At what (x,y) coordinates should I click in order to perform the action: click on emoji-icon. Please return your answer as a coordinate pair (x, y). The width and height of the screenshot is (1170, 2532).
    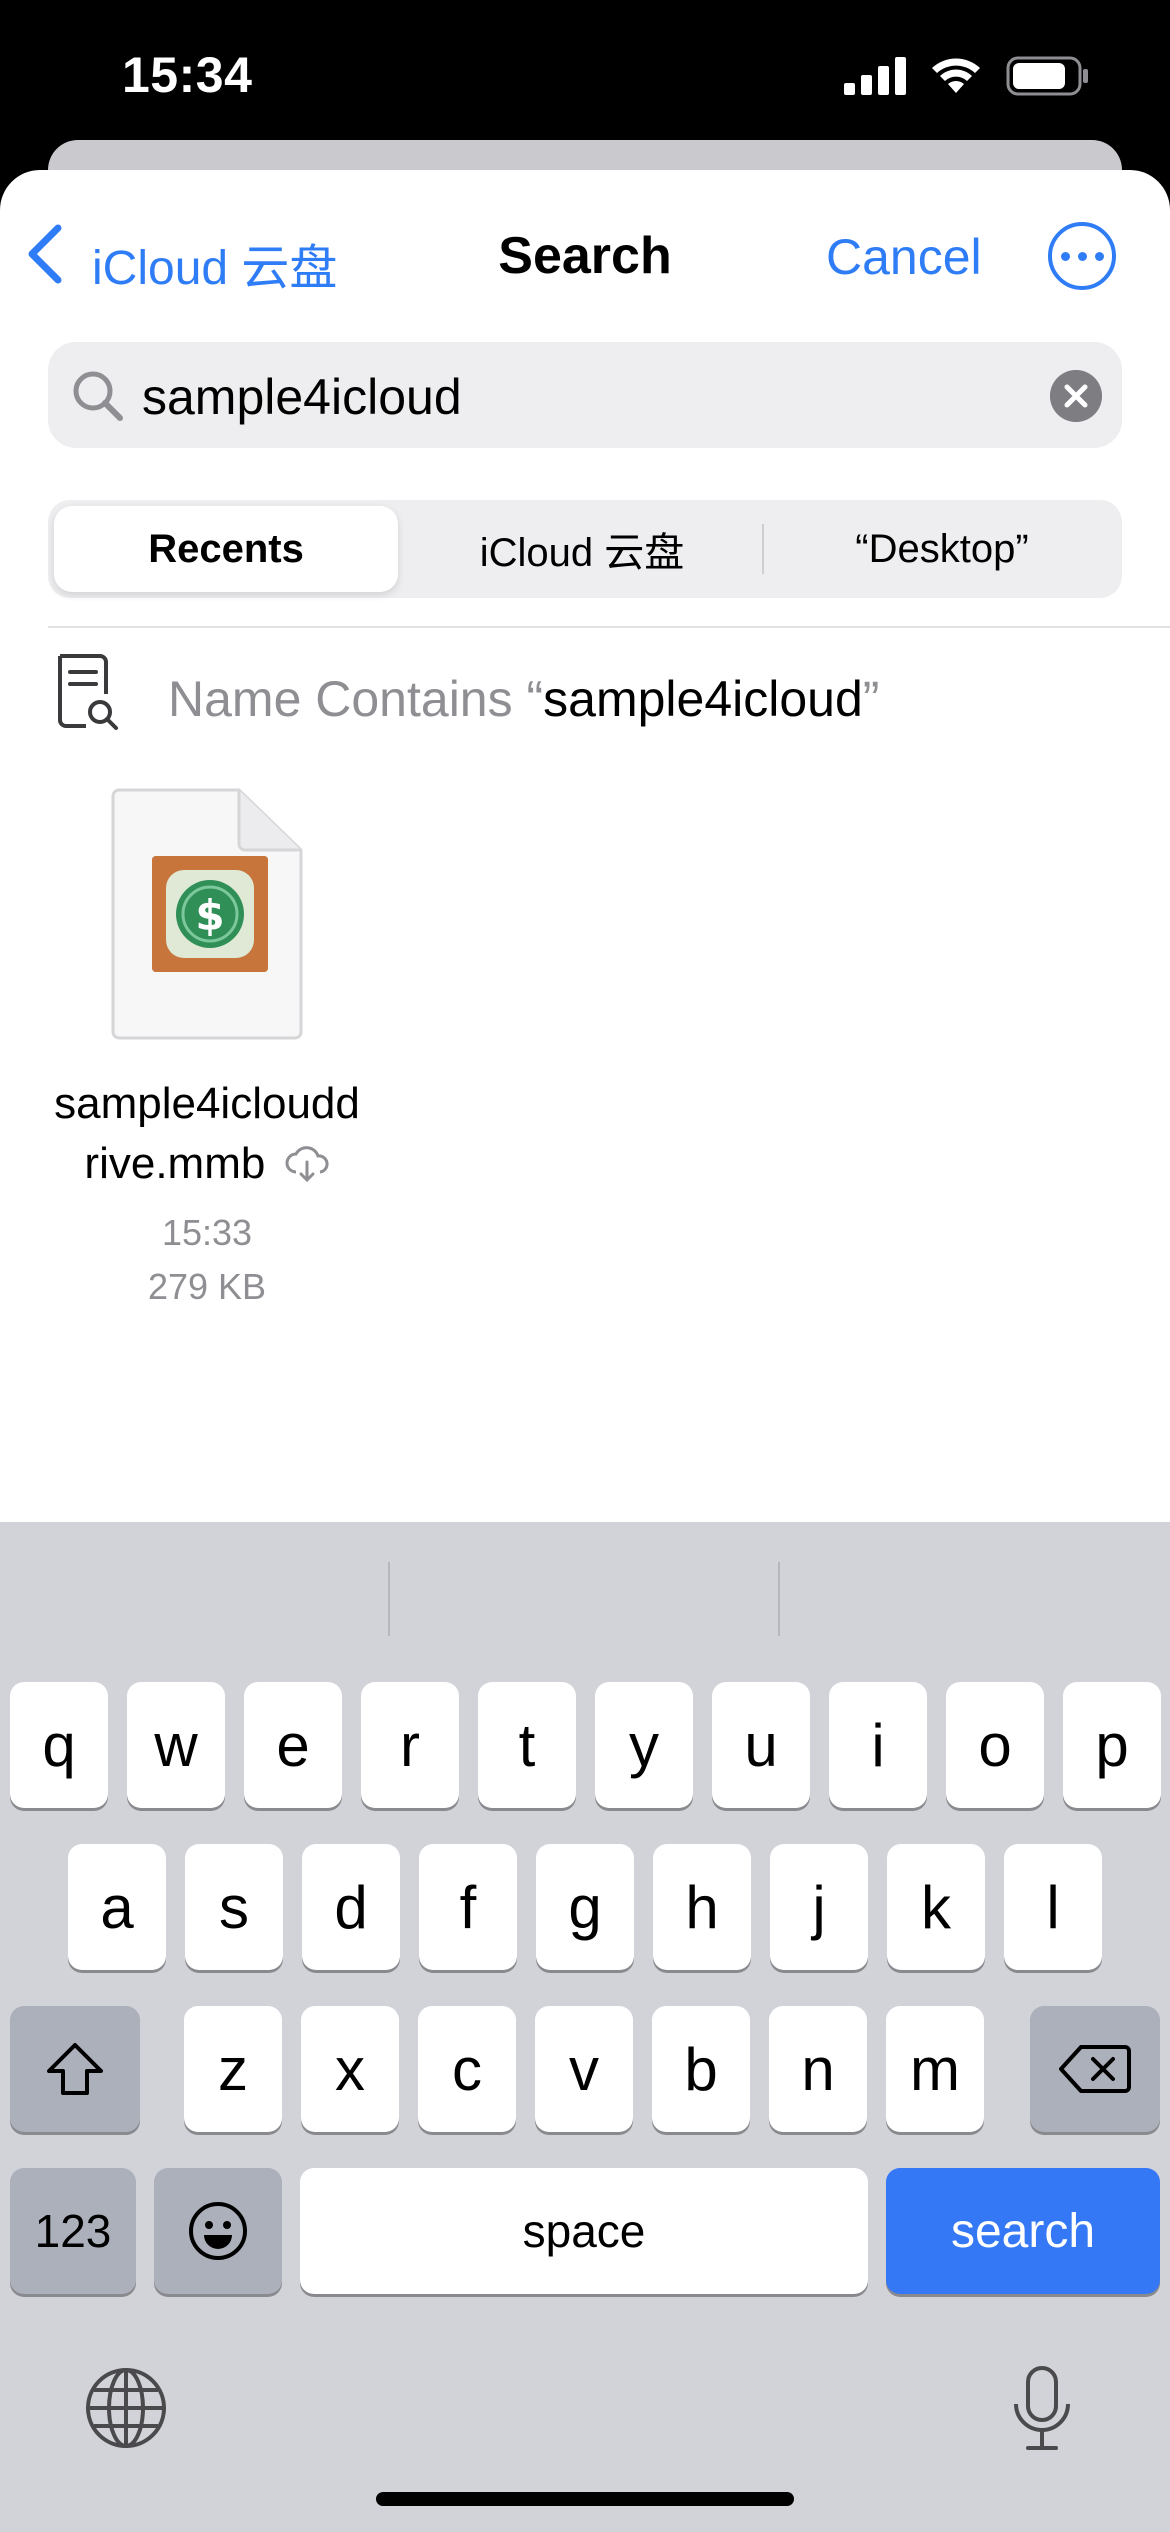
    Looking at the image, I should click on (218, 2231).